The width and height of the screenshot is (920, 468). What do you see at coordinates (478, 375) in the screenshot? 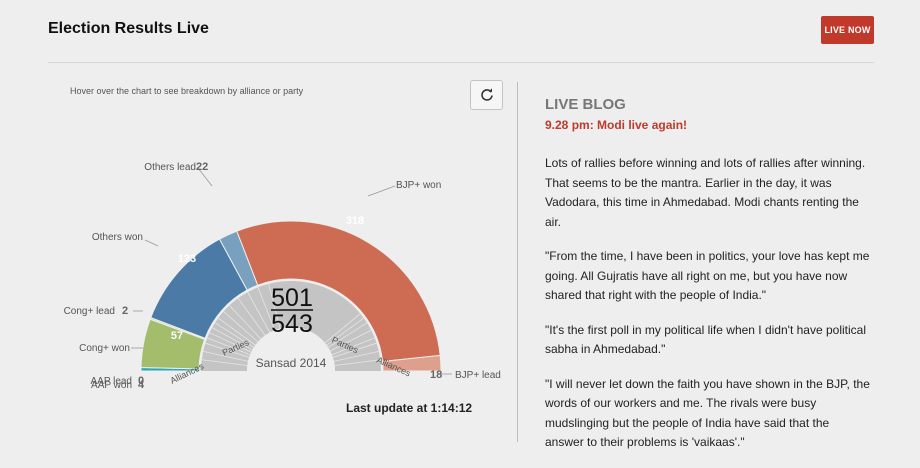
I see `label-bjp-lead: BJP+ lead` at bounding box center [478, 375].